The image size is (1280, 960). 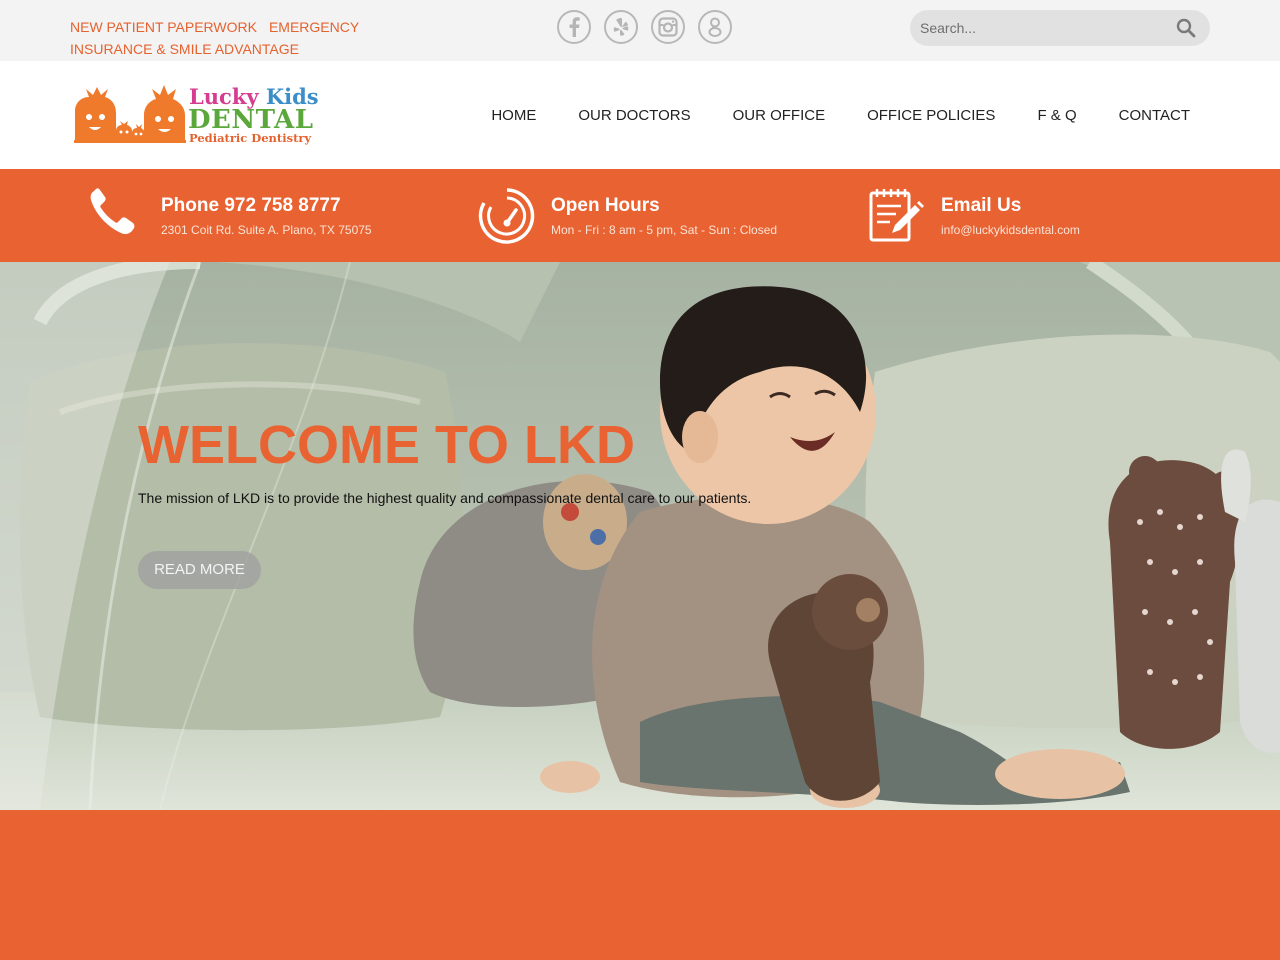 I want to click on logo-line-dental: DENTAL, so click(x=251, y=120).